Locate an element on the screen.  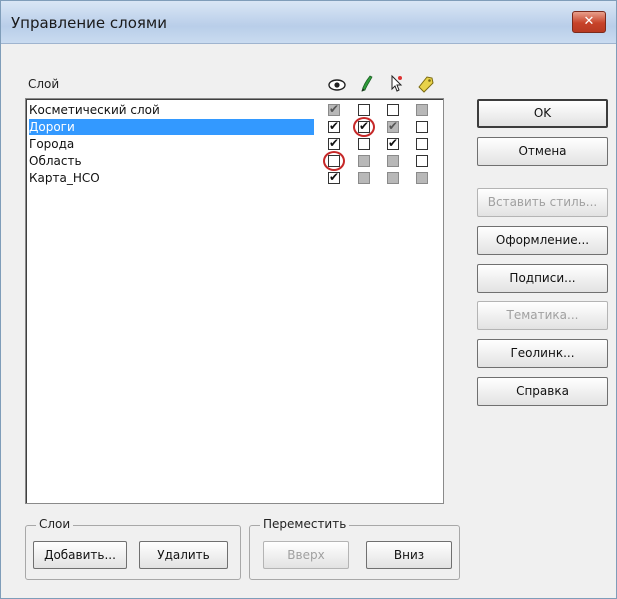
pencil-icon is located at coordinates (366, 84).